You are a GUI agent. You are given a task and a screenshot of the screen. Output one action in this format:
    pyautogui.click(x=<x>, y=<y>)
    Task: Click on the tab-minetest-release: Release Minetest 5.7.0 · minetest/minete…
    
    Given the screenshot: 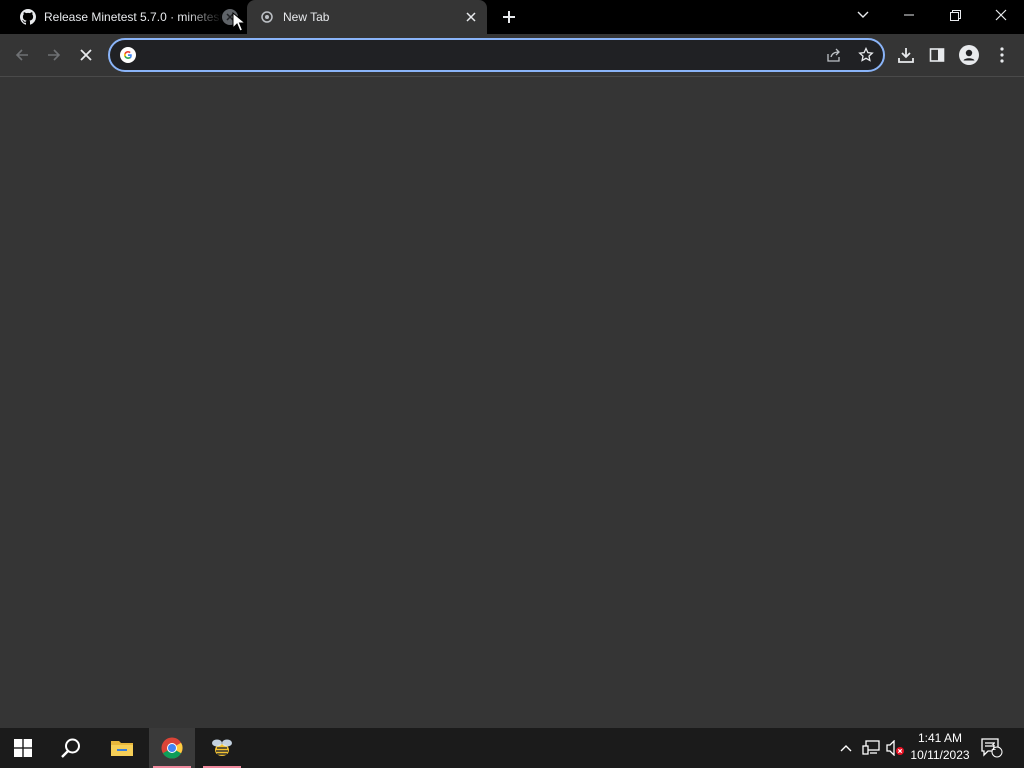 What is the action you would take?
    pyautogui.click(x=127, y=17)
    